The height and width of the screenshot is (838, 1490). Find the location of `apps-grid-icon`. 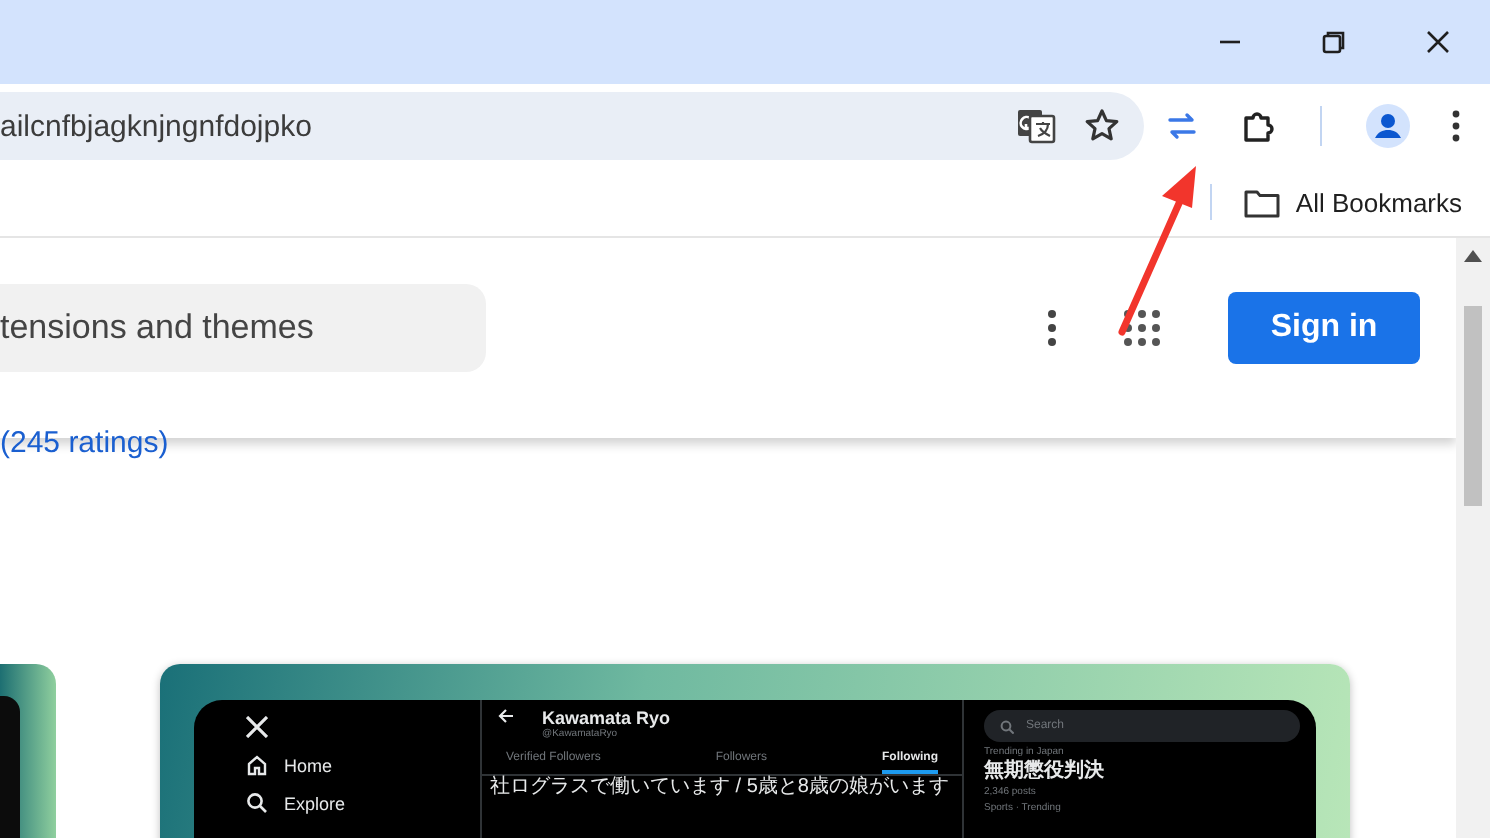

apps-grid-icon is located at coordinates (1142, 328).